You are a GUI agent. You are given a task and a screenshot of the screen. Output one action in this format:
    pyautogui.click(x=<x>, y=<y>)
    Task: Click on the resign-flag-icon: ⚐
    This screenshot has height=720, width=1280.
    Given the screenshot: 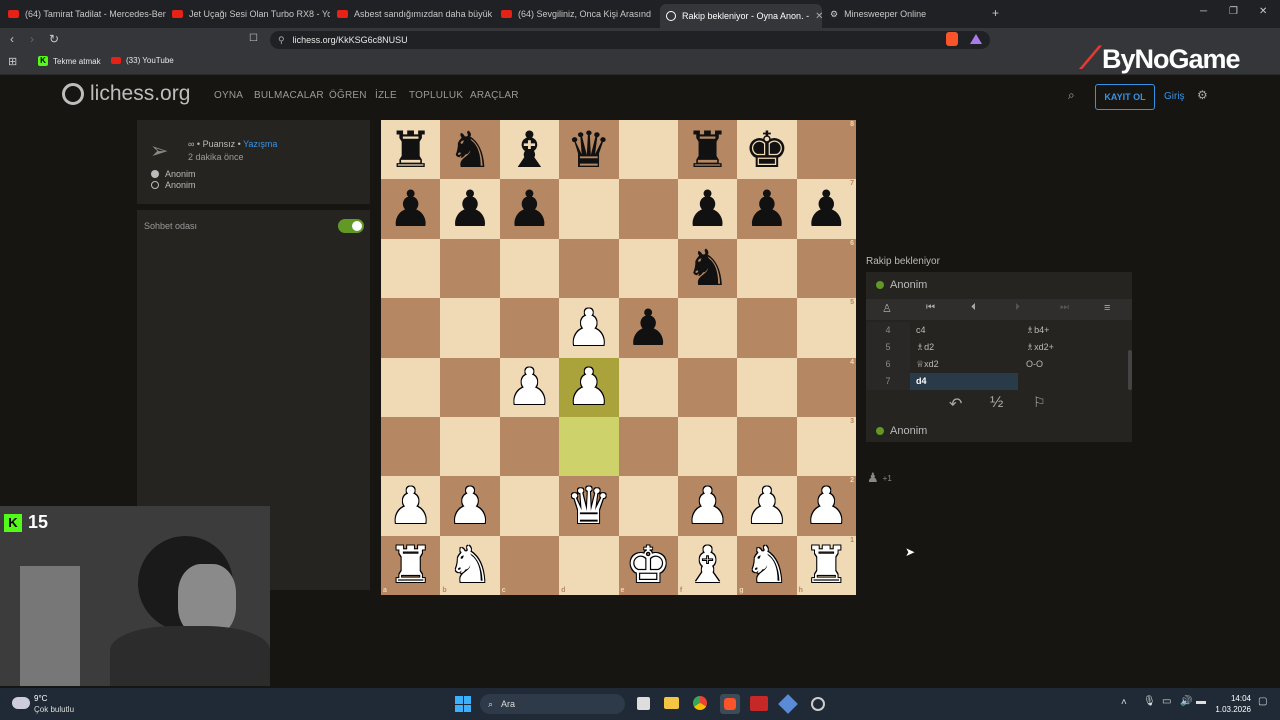 What is the action you would take?
    pyautogui.click(x=1039, y=402)
    